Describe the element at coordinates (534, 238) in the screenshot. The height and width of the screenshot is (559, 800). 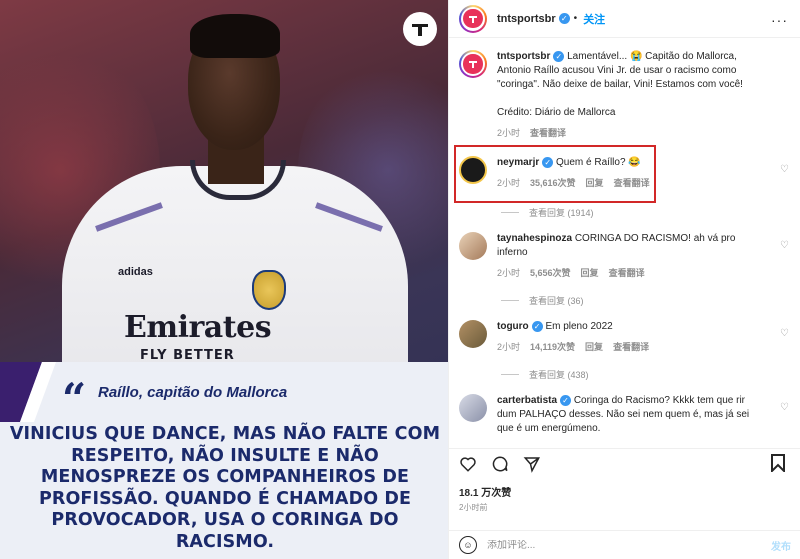
I see `comment-username: taynahespinoza` at that location.